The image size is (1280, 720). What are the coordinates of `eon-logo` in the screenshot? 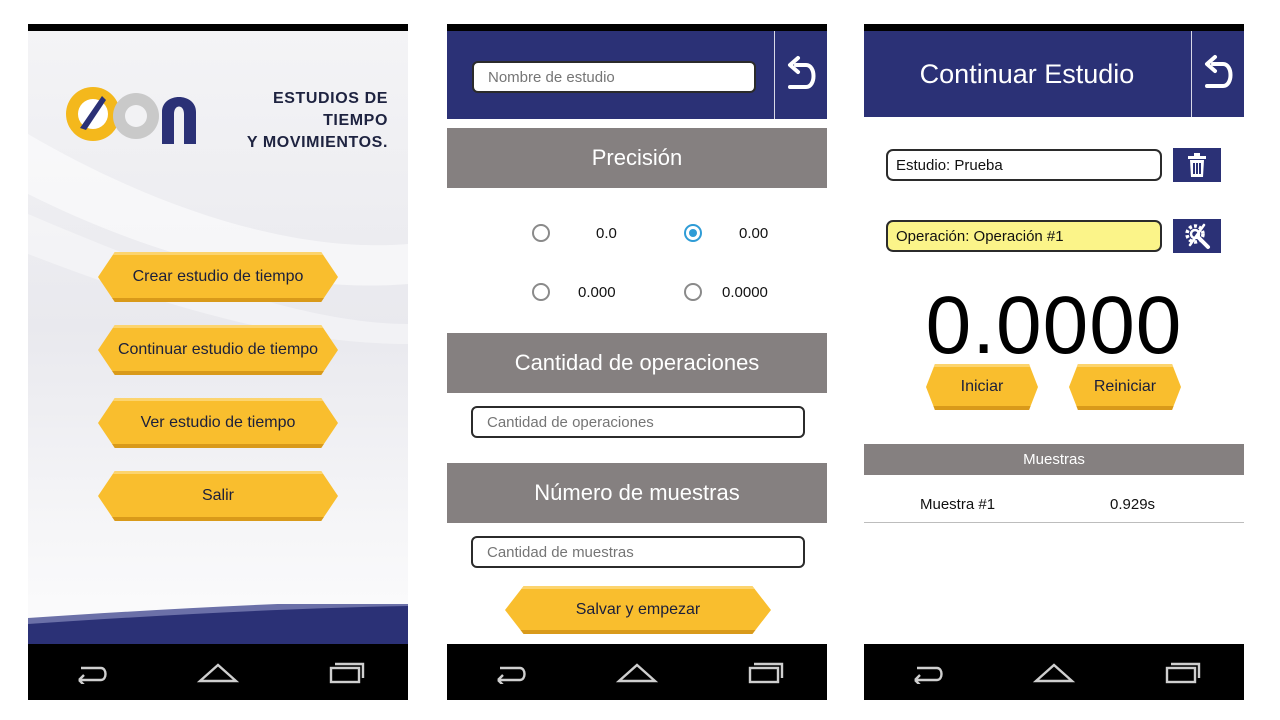 It's located at (131, 115).